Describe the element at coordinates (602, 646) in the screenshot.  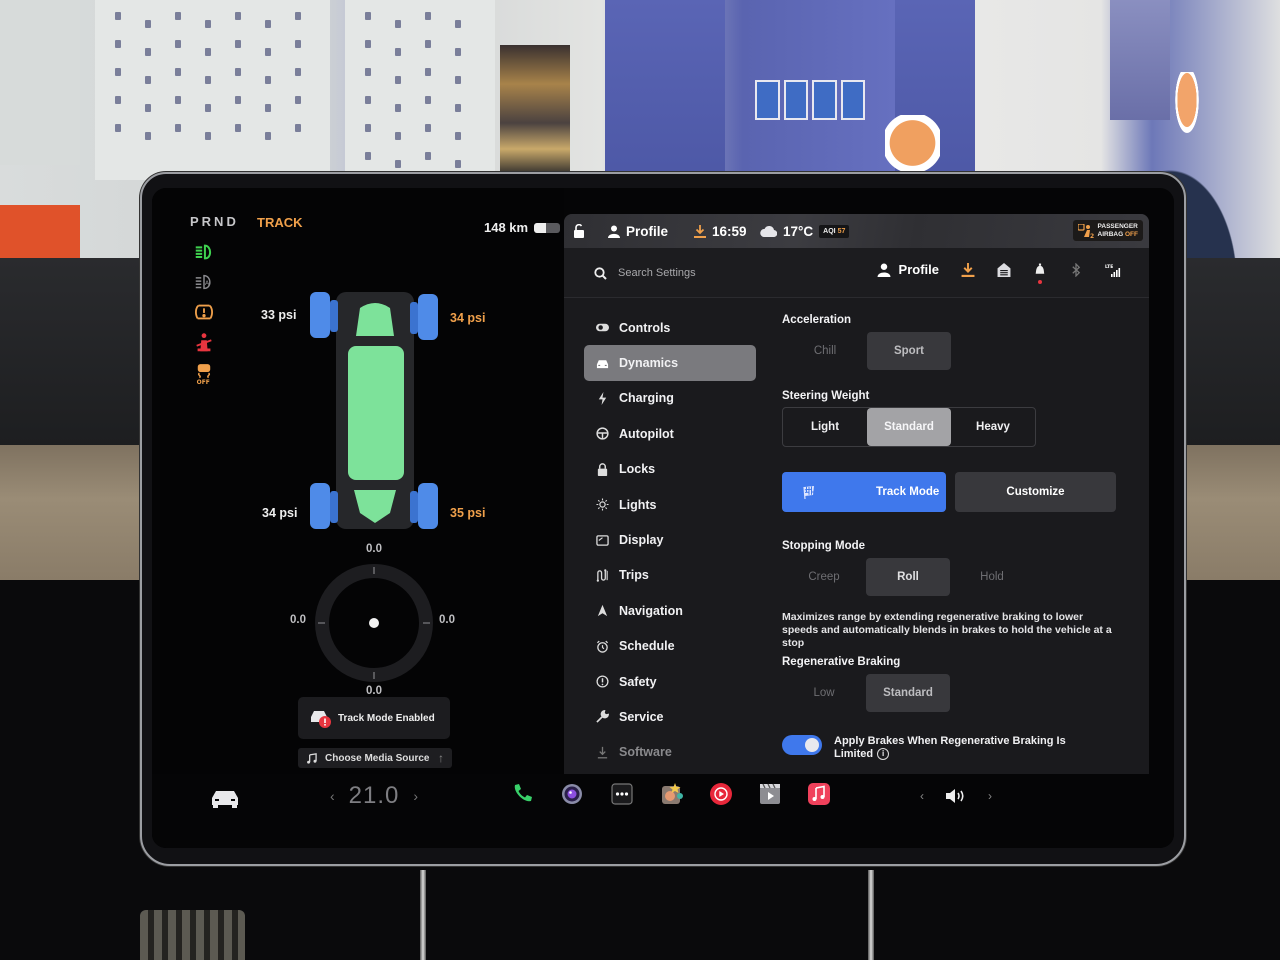
I see `alarm-clock-icon` at that location.